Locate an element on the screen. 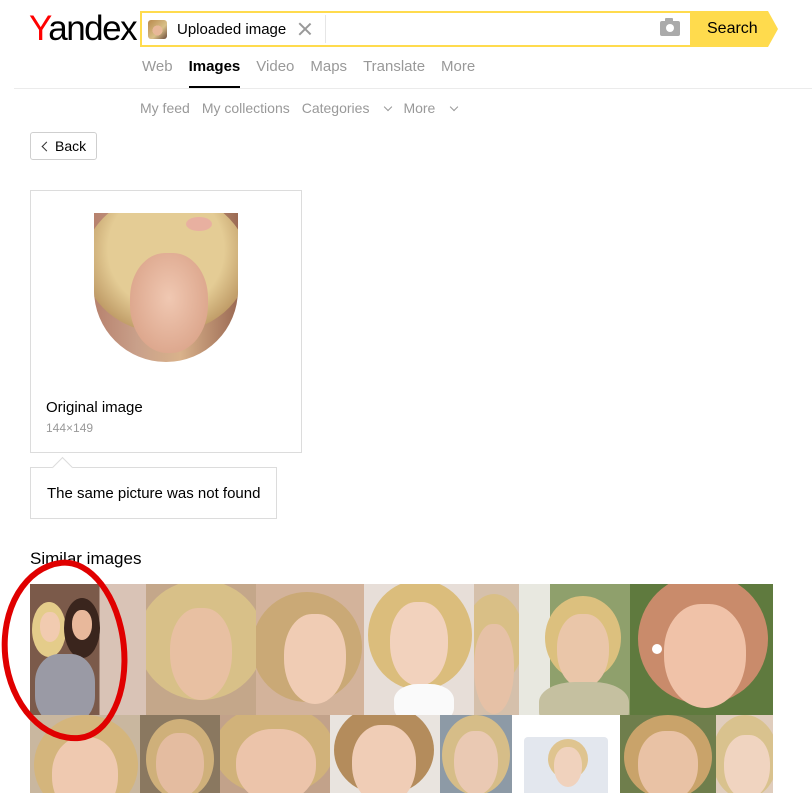  subnav-categories: Categories is located at coordinates (347, 108).